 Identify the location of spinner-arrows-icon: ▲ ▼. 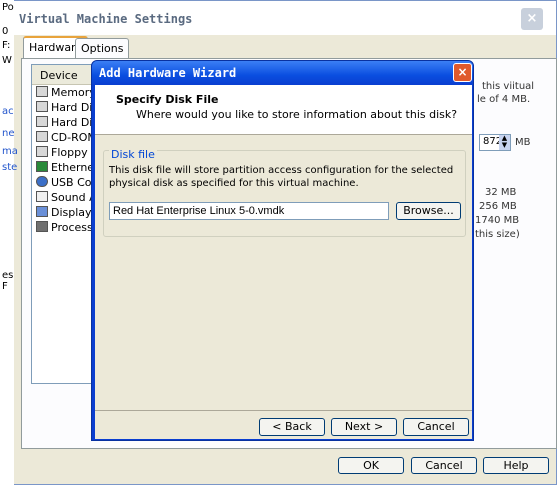
(504, 142).